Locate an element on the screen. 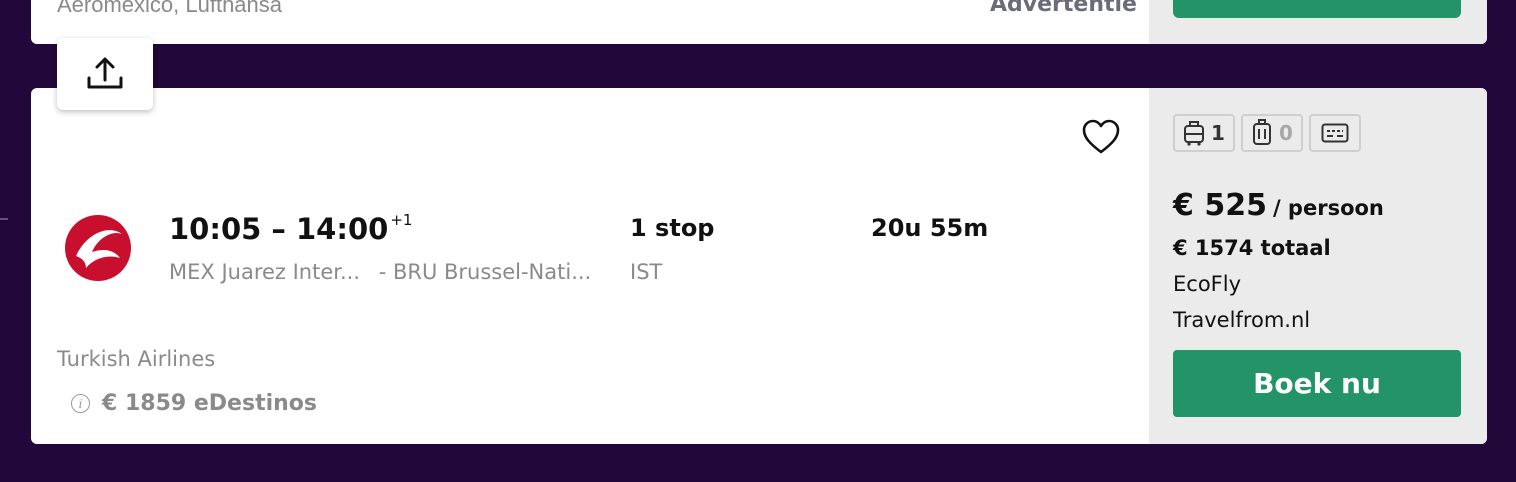  left-edge-marker is located at coordinates (4, 219).